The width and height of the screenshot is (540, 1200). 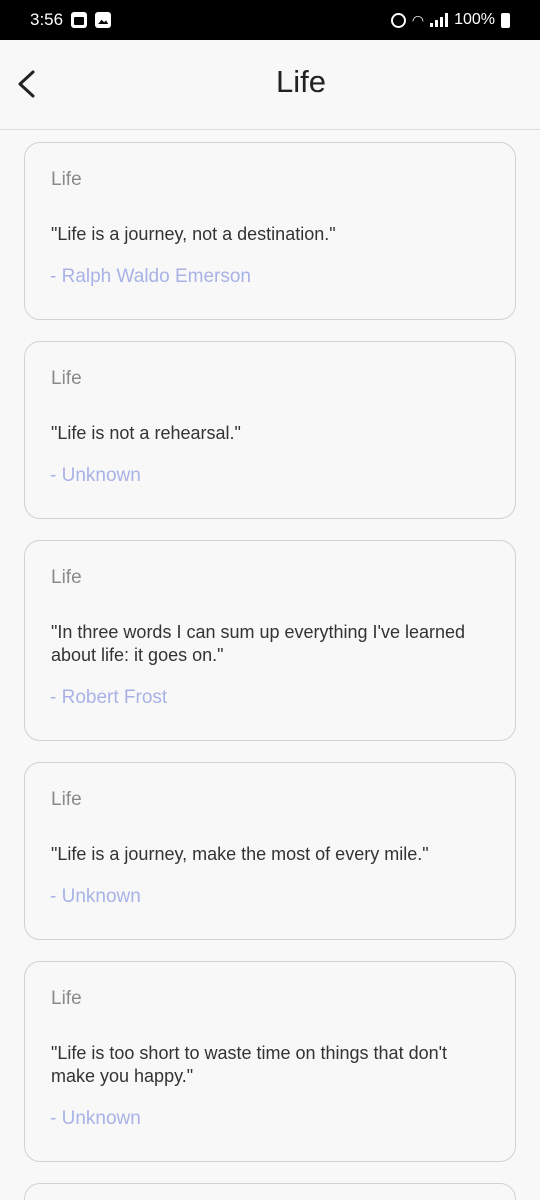 I want to click on gallery-notification-icon, so click(x=103, y=20).